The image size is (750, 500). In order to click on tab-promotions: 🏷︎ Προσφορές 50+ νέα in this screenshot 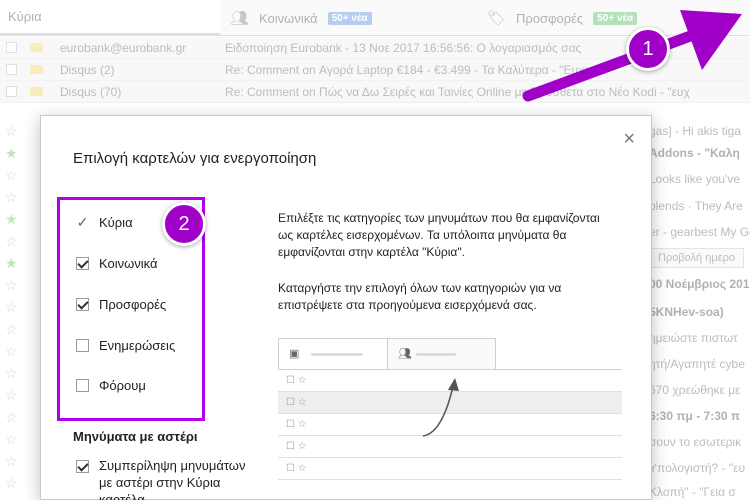, I will do `click(562, 18)`.